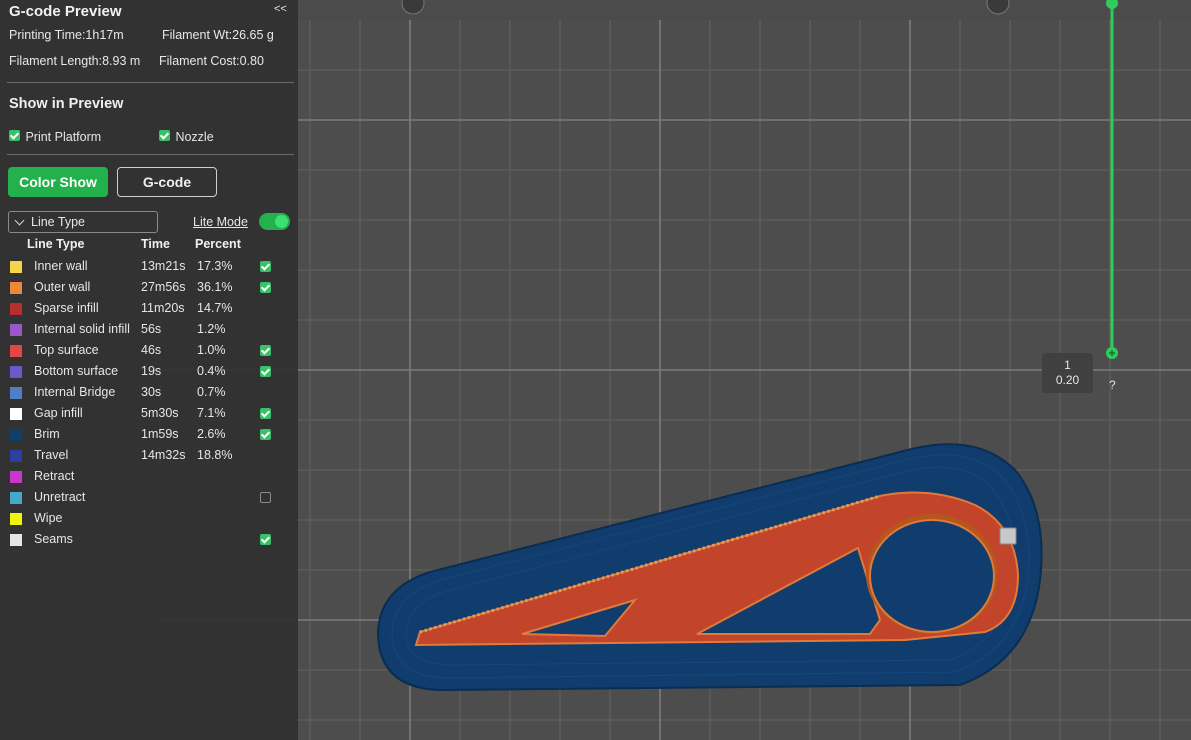 This screenshot has width=1191, height=740. I want to click on table-row: Travel 14m32s 18.8%, so click(149, 456).